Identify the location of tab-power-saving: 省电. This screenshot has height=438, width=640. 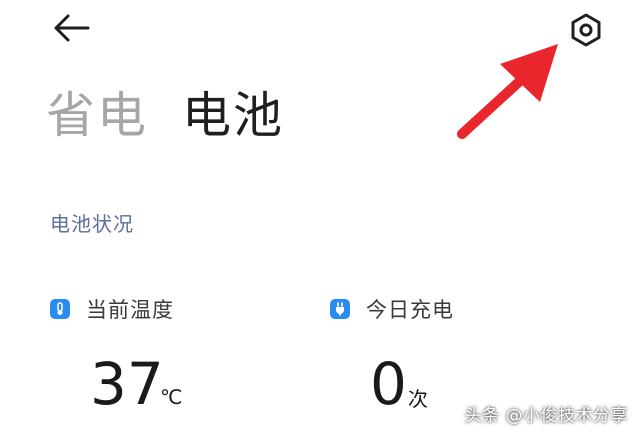
(97, 116).